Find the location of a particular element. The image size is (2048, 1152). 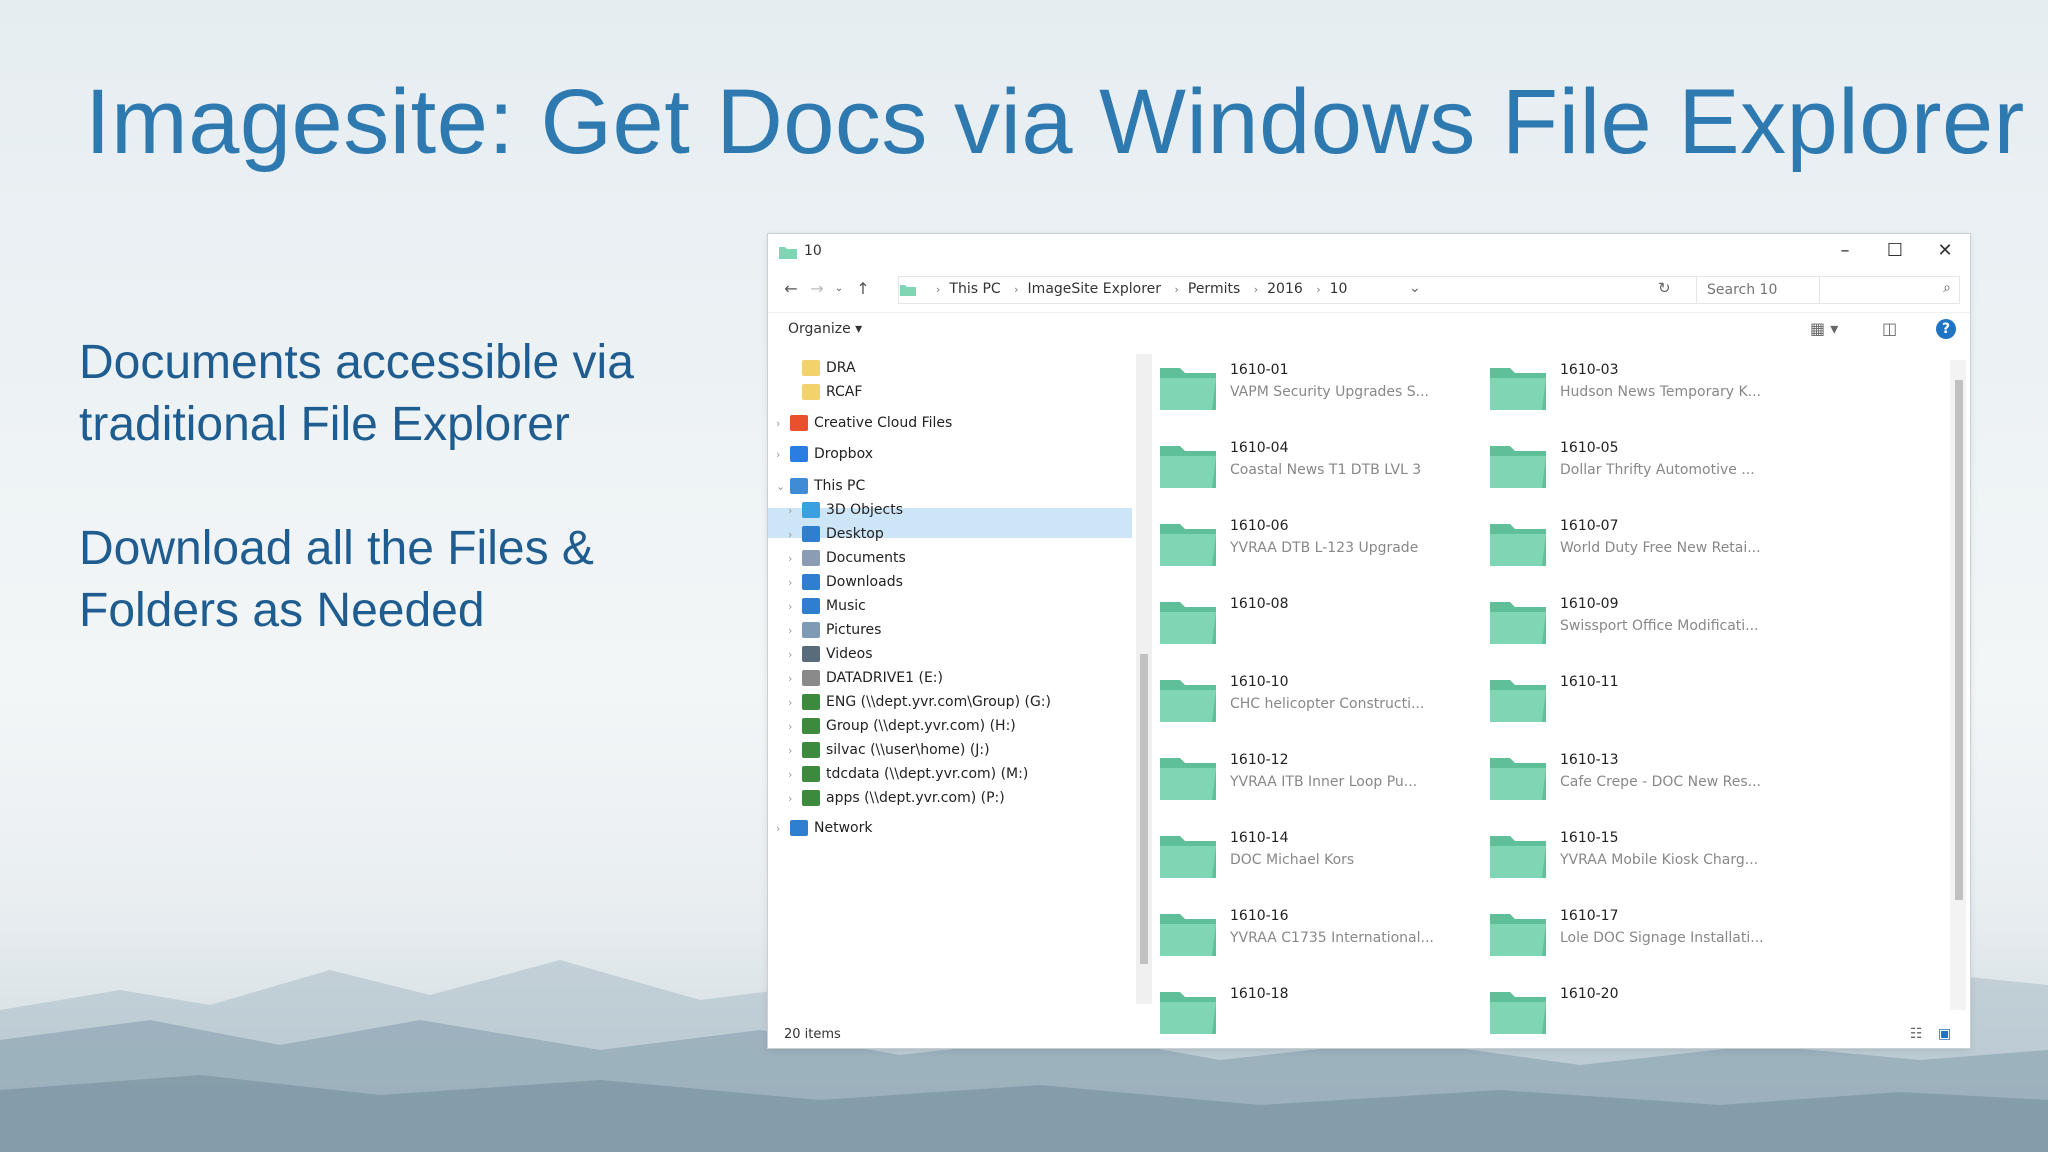

nav-scrollbar is located at coordinates (1144, 679).